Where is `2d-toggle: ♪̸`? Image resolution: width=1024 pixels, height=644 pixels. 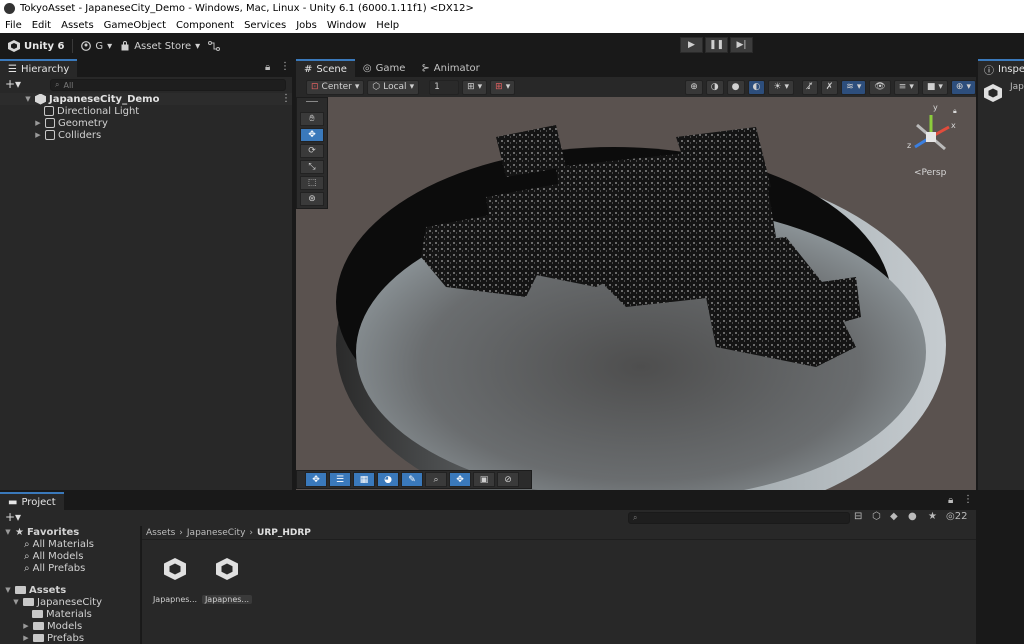
2d-toggle: ♪̸ is located at coordinates (809, 87).